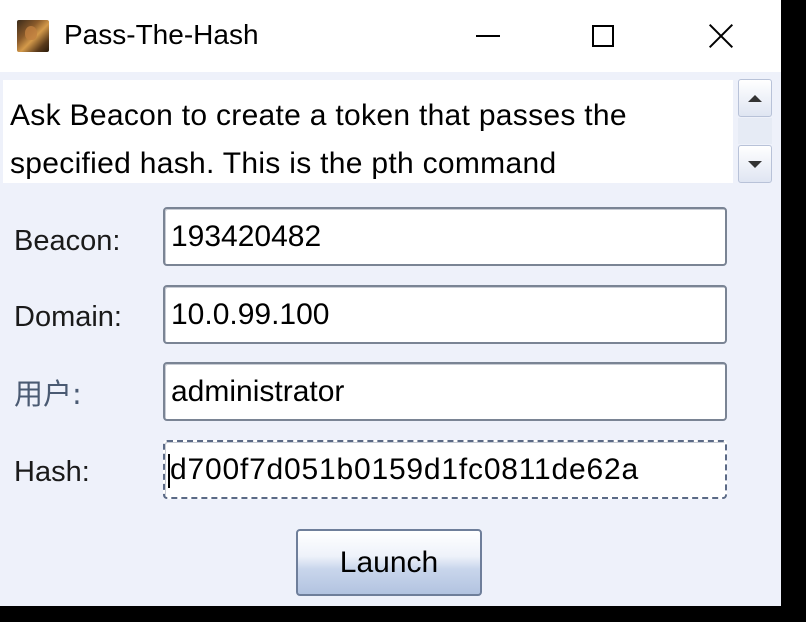 The height and width of the screenshot is (622, 806). Describe the element at coordinates (389, 562) in the screenshot. I see `launch-button: Launch` at that location.